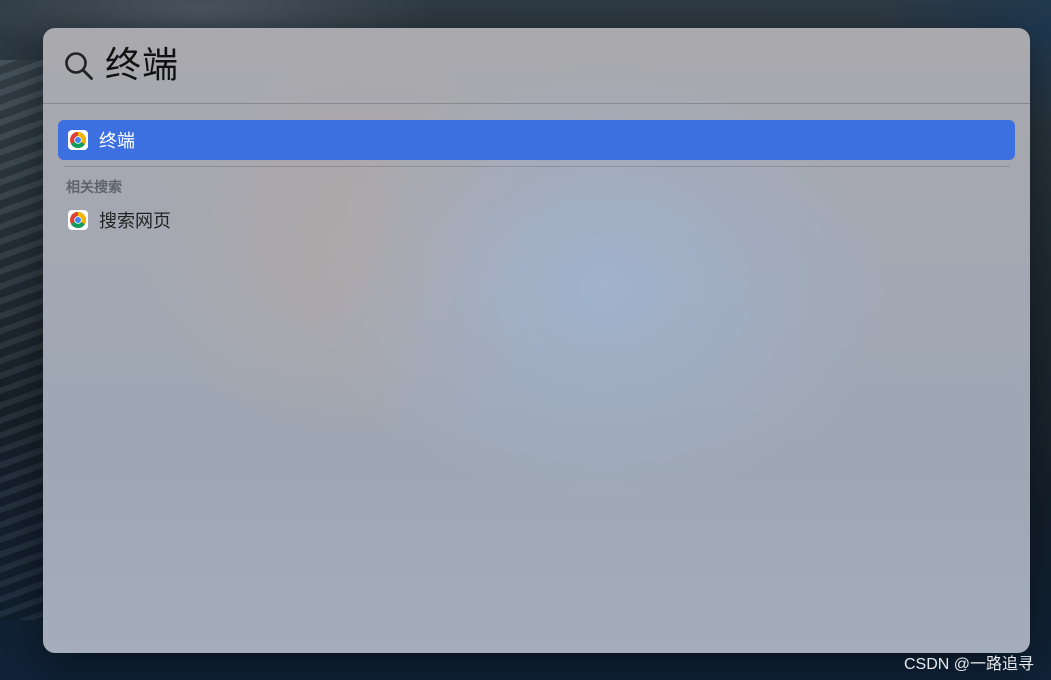  What do you see at coordinates (536, 140) in the screenshot?
I see `top-hit-result: 终端` at bounding box center [536, 140].